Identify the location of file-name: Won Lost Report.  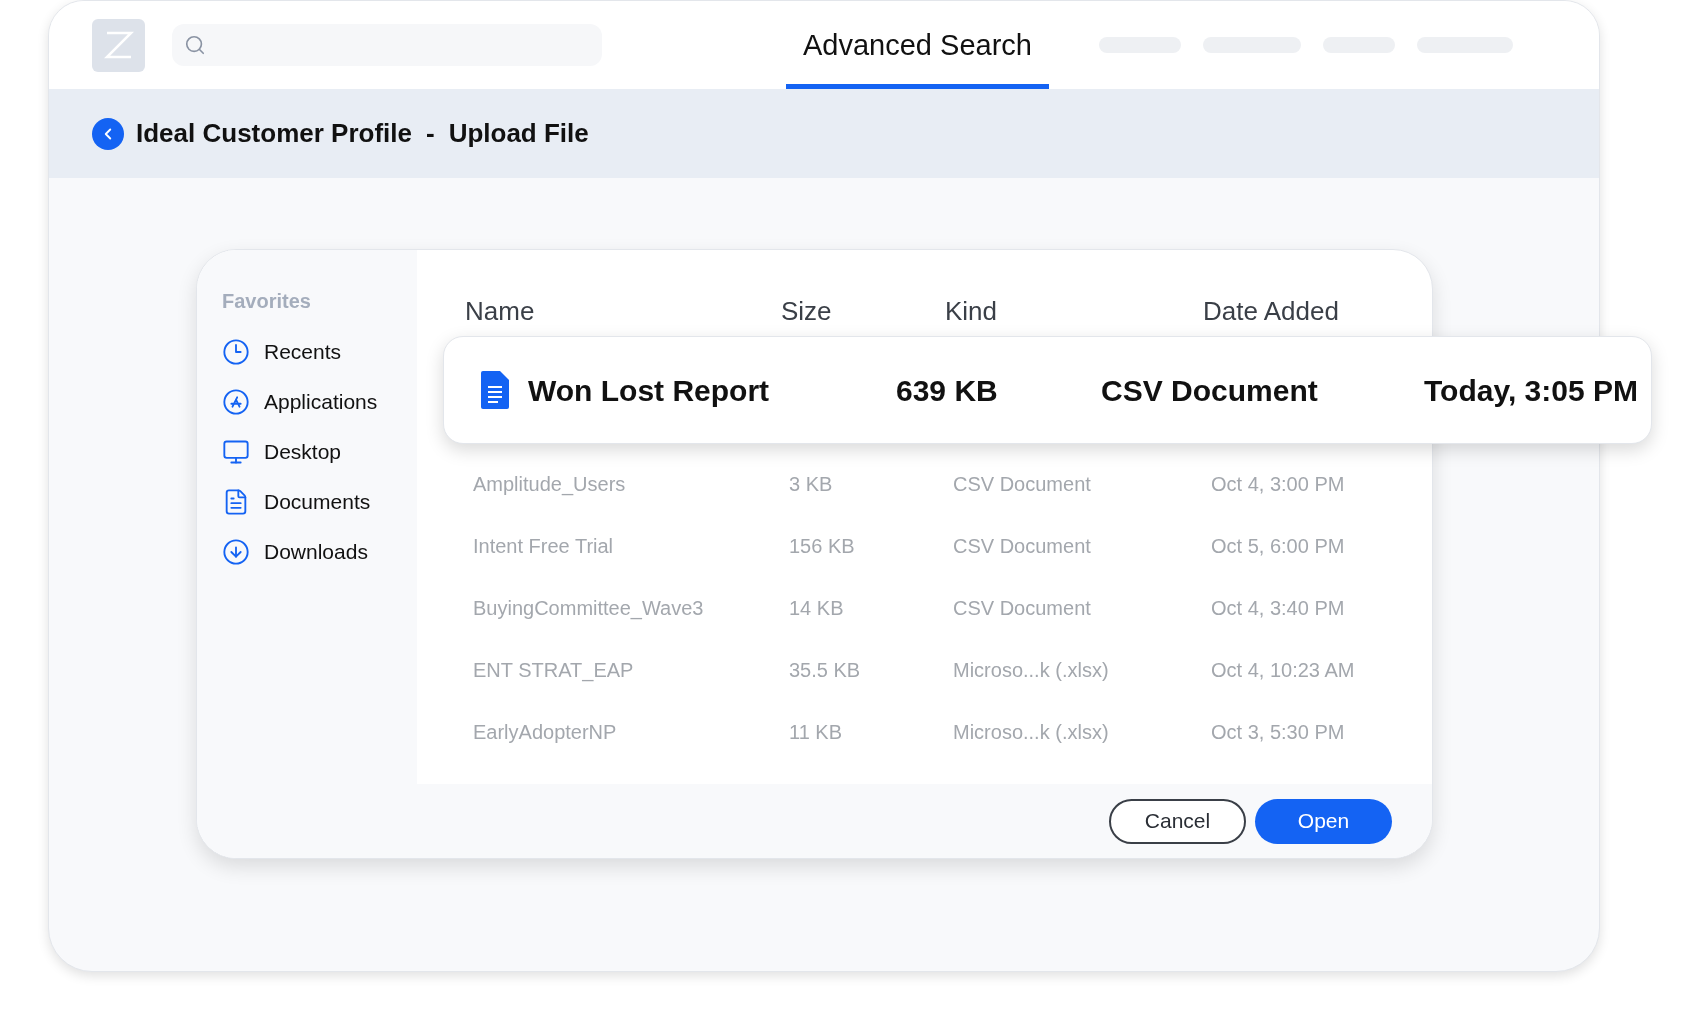
(649, 390).